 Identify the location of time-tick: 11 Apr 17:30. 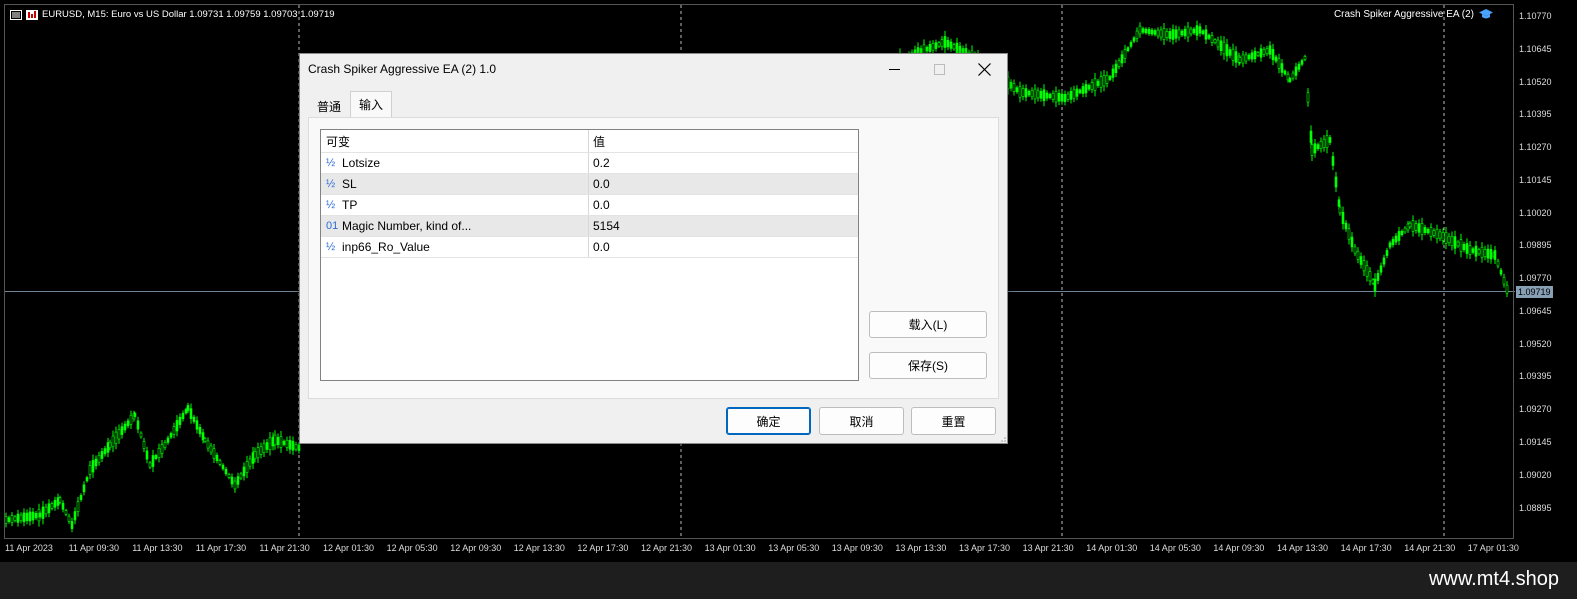
(221, 548).